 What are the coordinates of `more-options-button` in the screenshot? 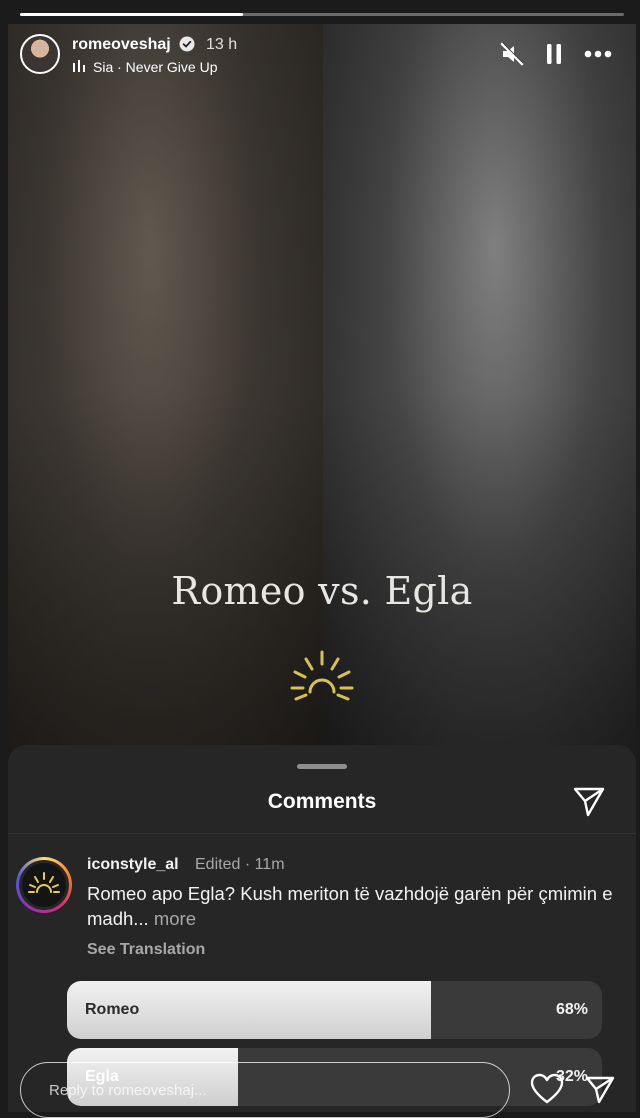 It's located at (598, 54).